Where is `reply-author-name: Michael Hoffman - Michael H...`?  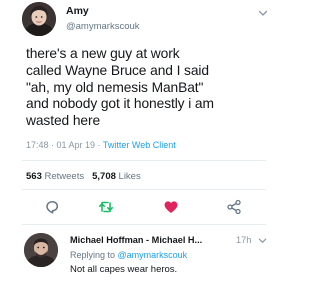 reply-author-name: Michael Hoffman - Michael H... is located at coordinates (136, 240).